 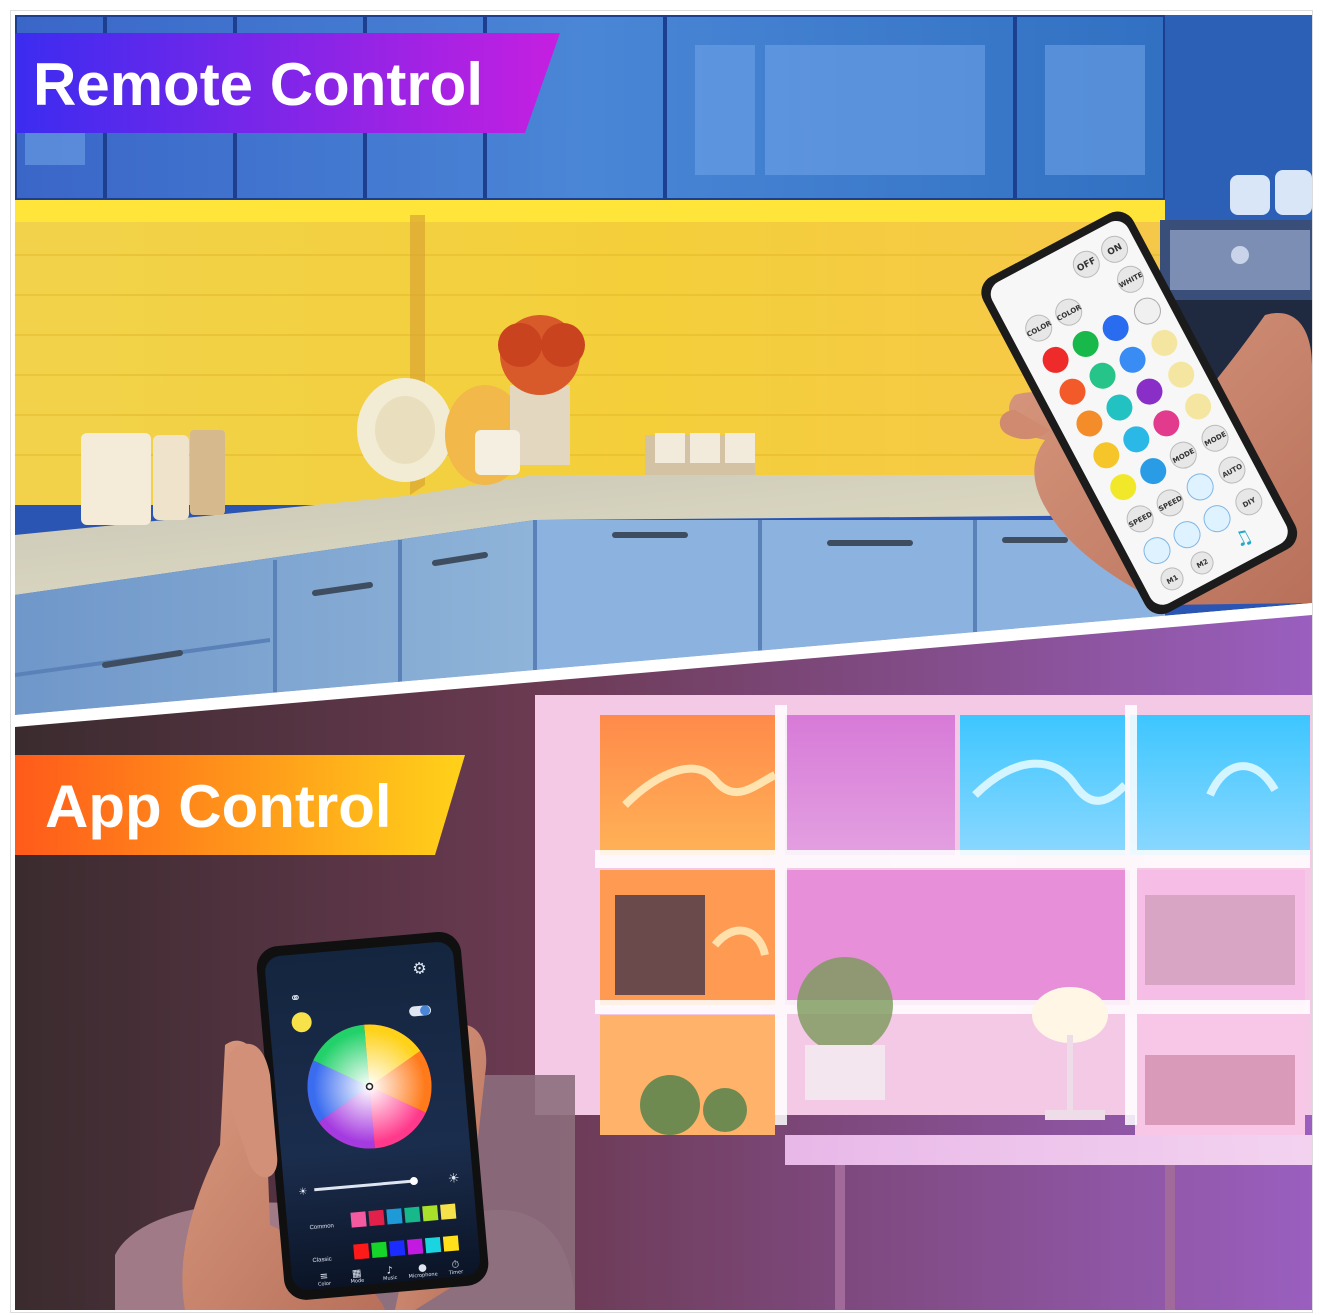 I want to click on remote-control-banner: Remote Control, so click(x=287, y=83).